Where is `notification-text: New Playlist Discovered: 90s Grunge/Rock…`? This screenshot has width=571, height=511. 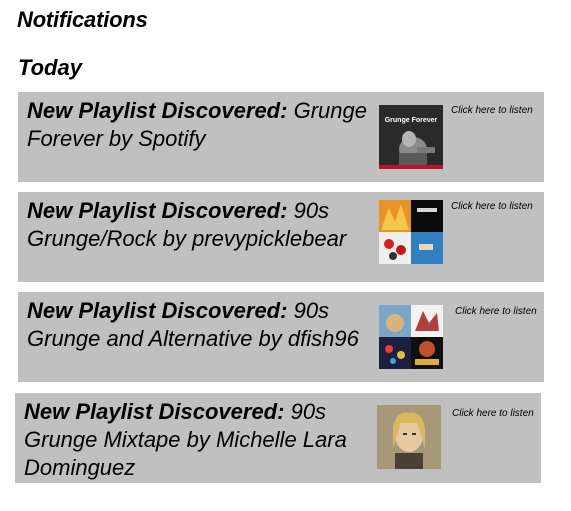 notification-text: New Playlist Discovered: 90s Grunge/Rock… is located at coordinates (202, 225).